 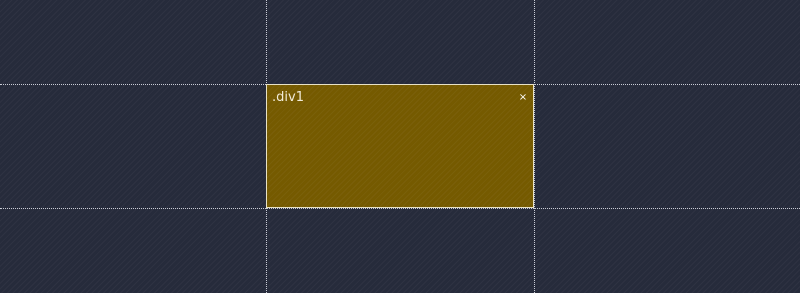 What do you see at coordinates (400, 146) in the screenshot?
I see `selected-element-box: .div1 ×` at bounding box center [400, 146].